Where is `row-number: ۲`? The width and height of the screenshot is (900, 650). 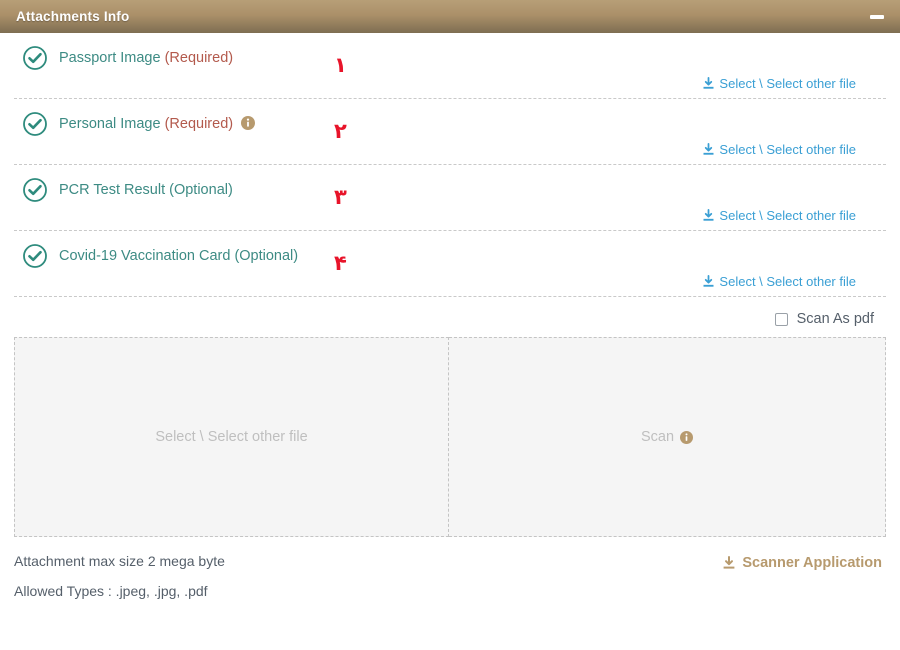
row-number: ۲ is located at coordinates (340, 131).